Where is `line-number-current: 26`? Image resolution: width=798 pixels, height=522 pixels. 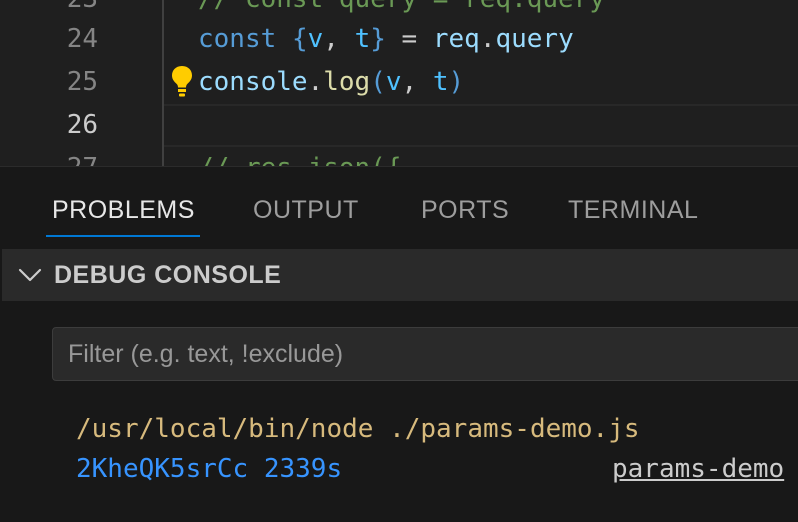
line-number-current: 26 is located at coordinates (82, 125).